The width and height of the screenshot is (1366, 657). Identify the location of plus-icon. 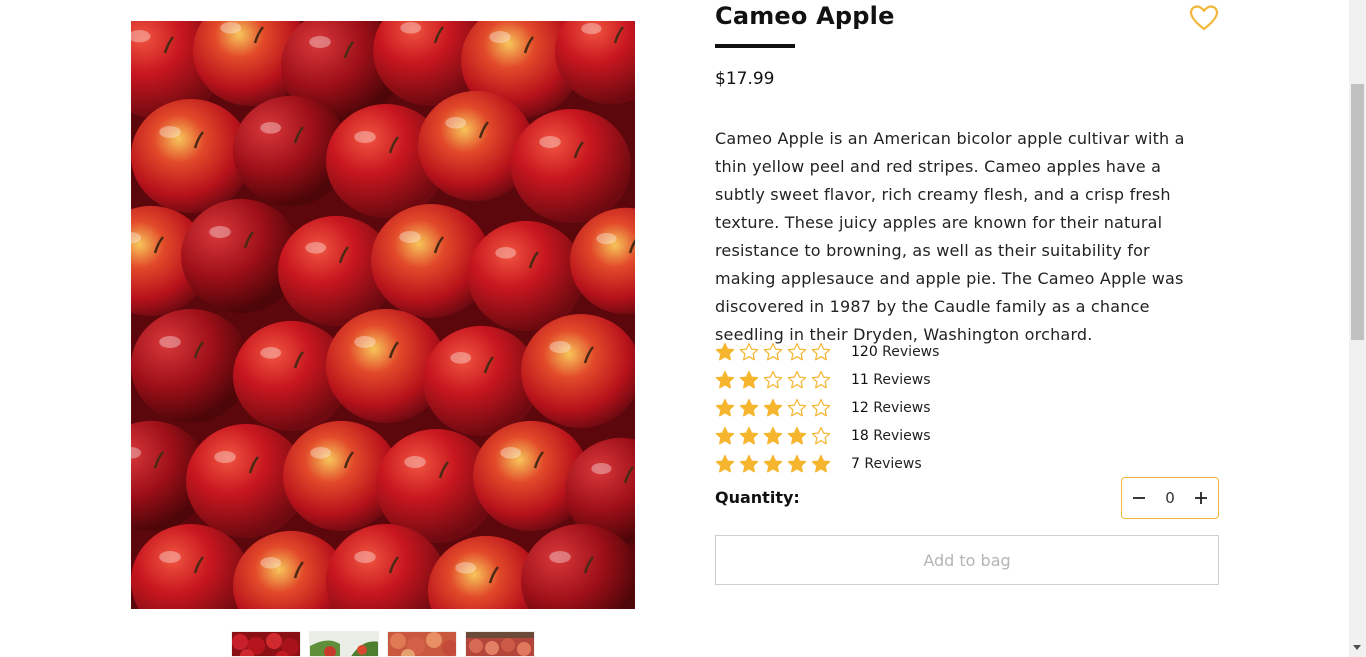
(1201, 498).